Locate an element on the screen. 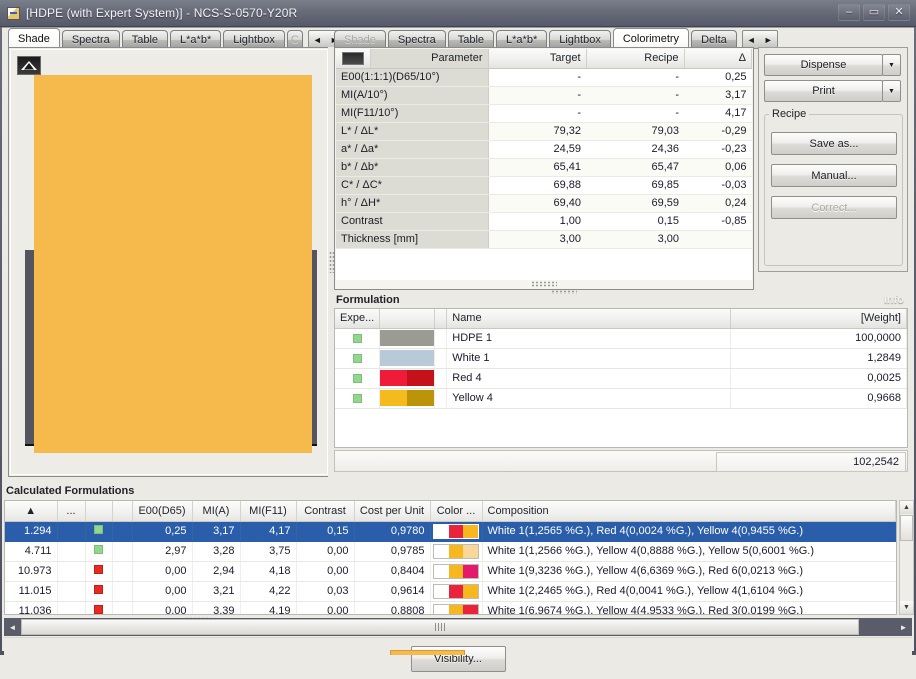  calc-col-mia: MI(A) is located at coordinates (216, 511).